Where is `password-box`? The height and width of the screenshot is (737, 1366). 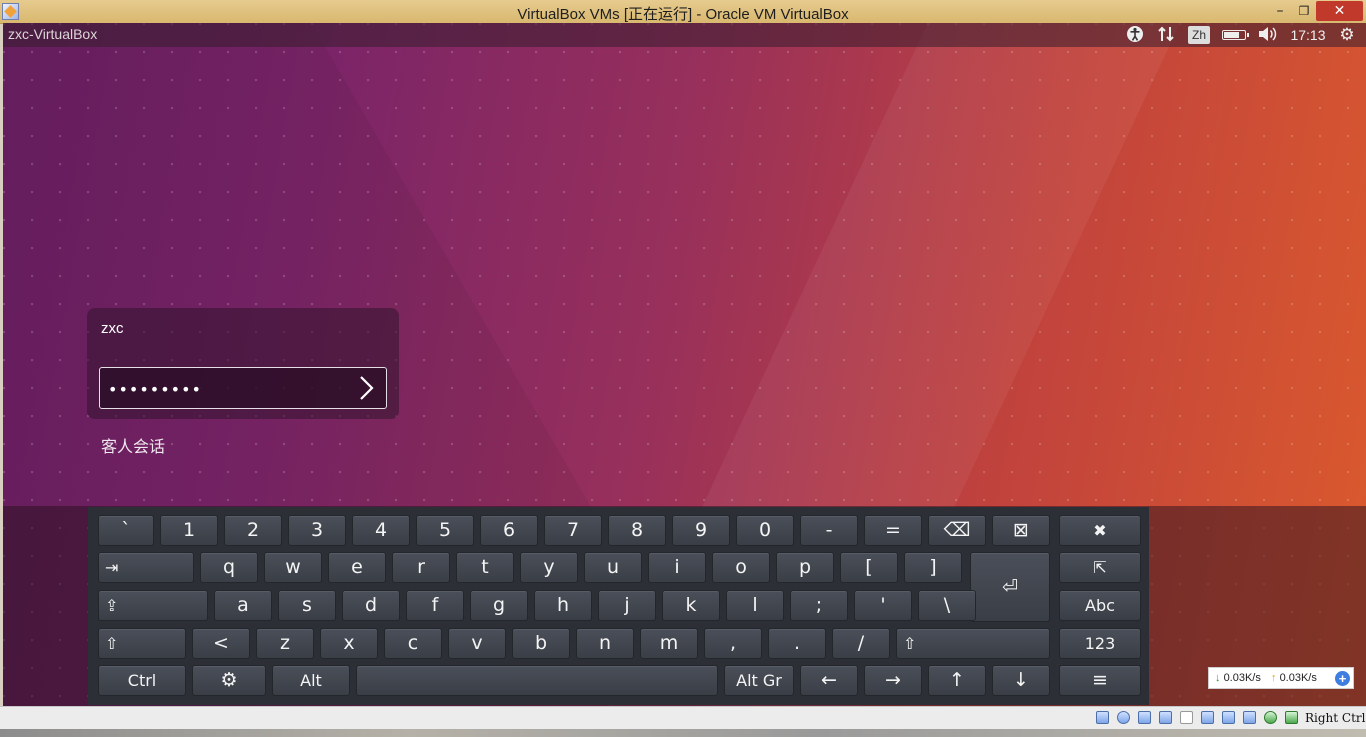 password-box is located at coordinates (243, 388).